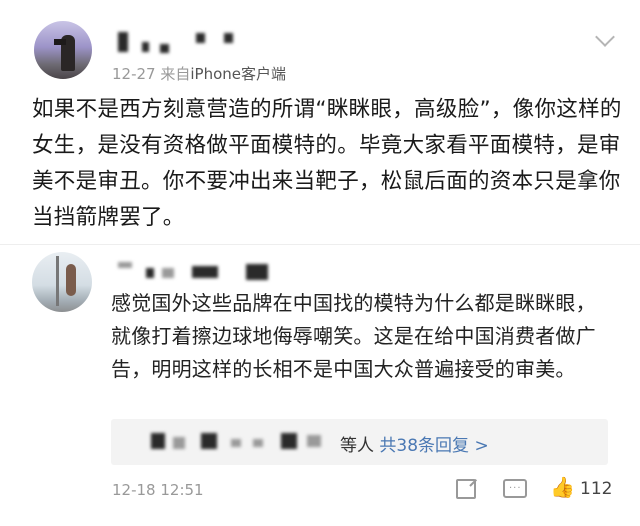  I want to click on chevron-down-icon, so click(605, 37).